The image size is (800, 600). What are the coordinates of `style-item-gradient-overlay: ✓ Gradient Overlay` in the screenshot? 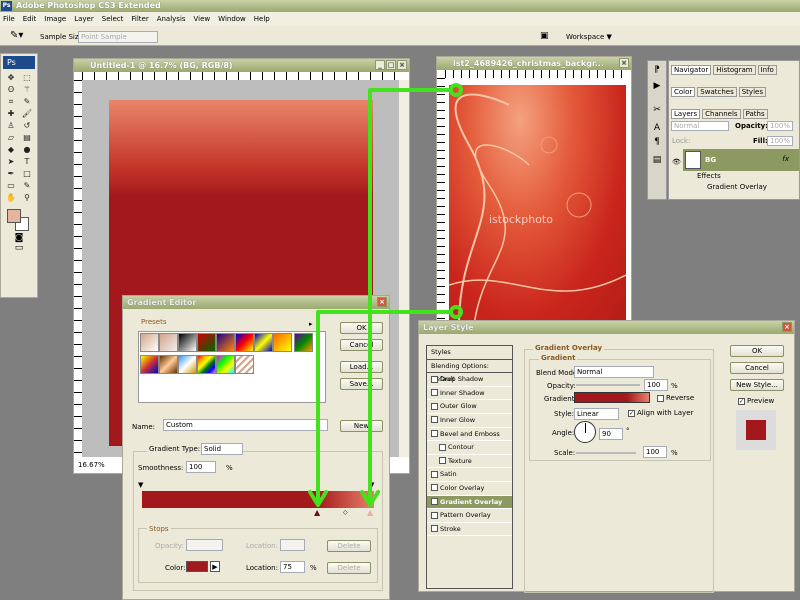 It's located at (469, 502).